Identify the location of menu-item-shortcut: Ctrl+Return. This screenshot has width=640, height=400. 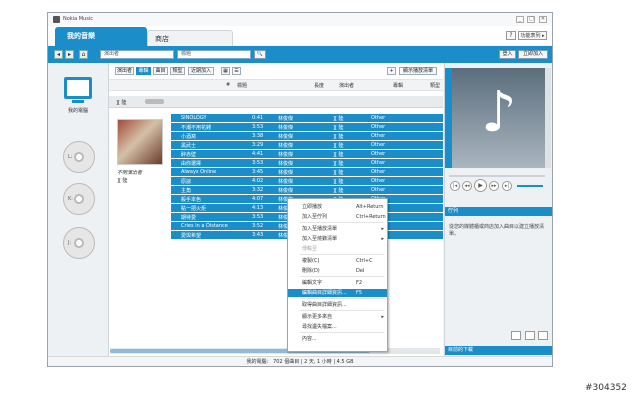
(371, 217).